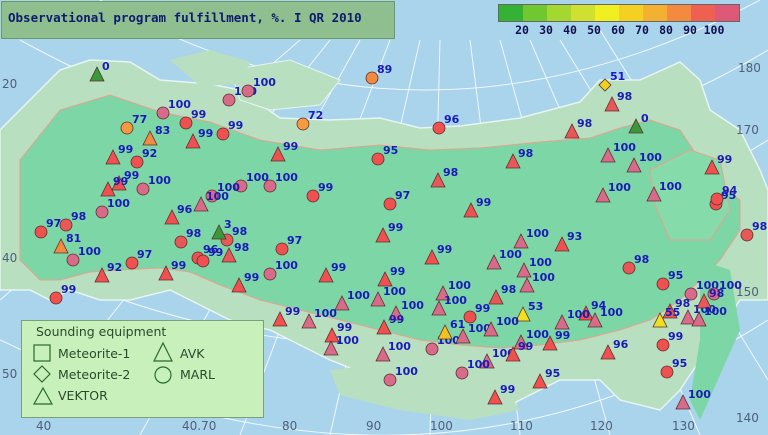 This screenshot has width=768, height=435. I want to click on svg-text: 170, so click(747, 130).